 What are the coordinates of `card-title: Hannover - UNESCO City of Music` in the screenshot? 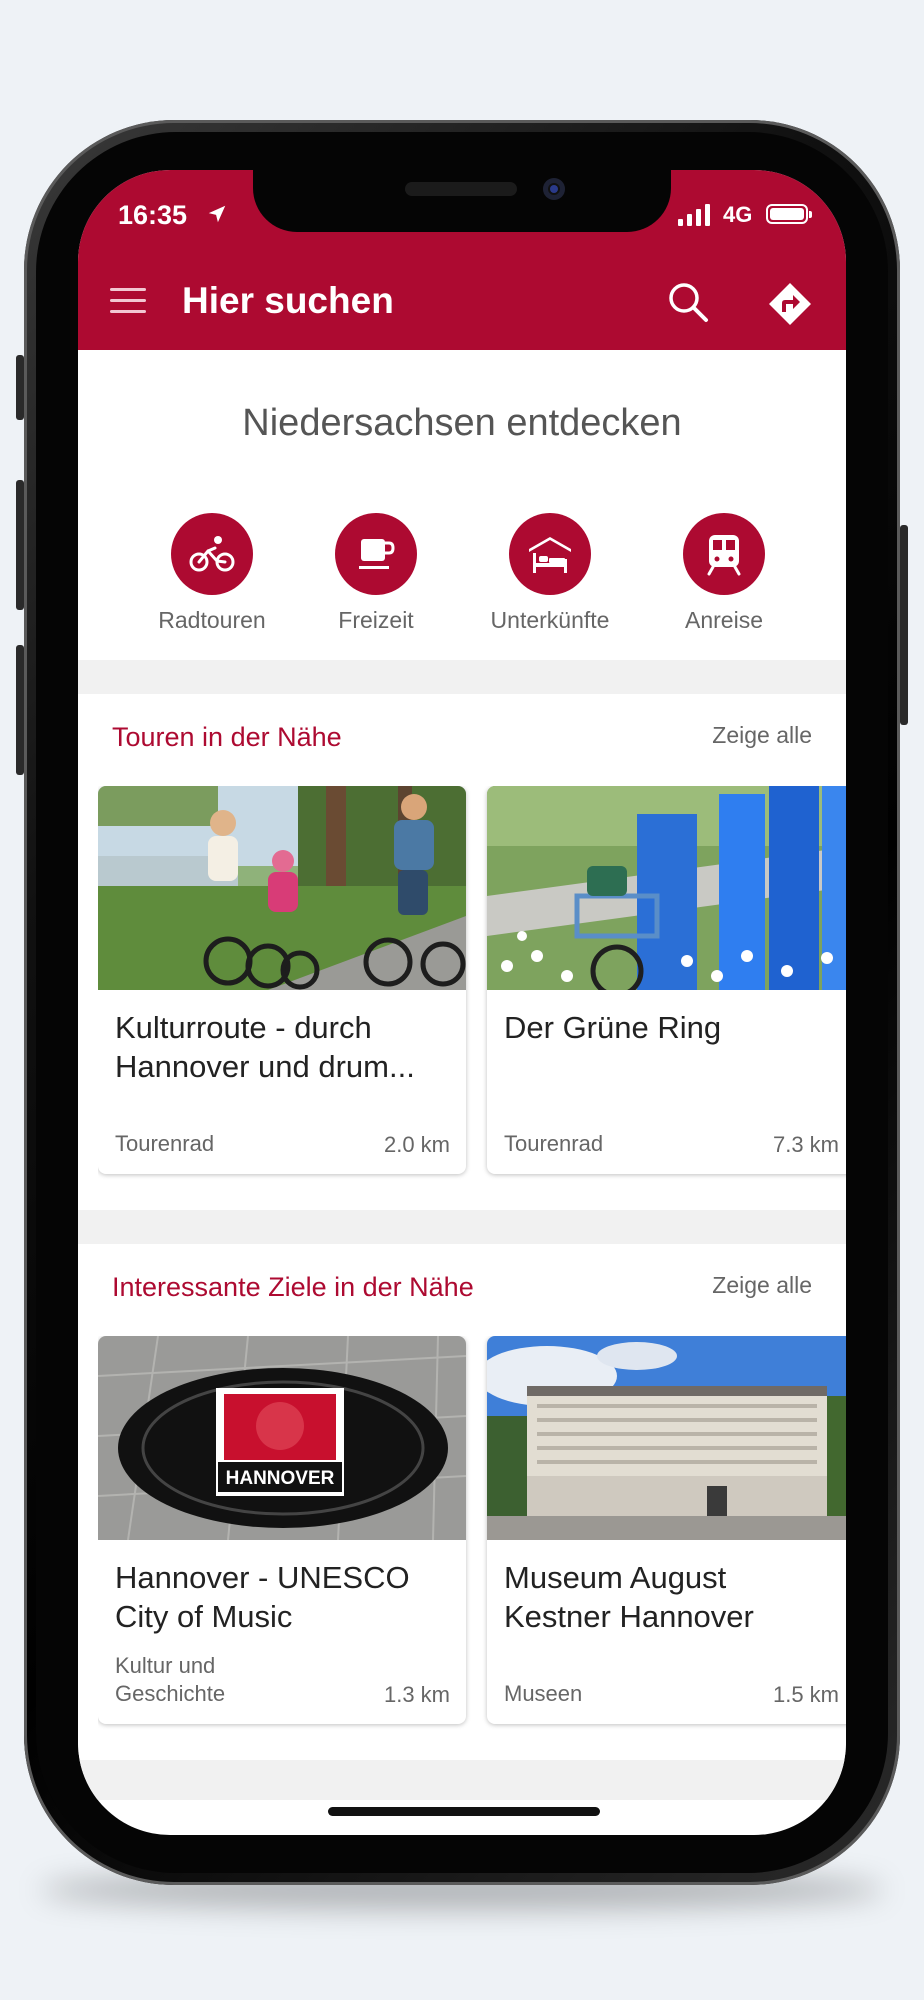 It's located at (262, 1597).